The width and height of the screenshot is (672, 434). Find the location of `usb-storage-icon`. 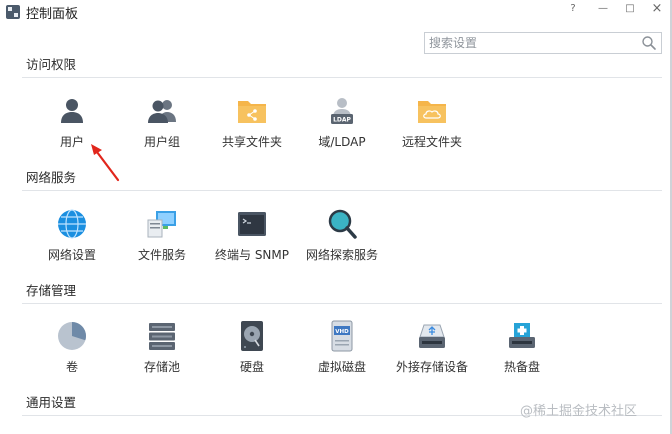

usb-storage-icon is located at coordinates (432, 336).